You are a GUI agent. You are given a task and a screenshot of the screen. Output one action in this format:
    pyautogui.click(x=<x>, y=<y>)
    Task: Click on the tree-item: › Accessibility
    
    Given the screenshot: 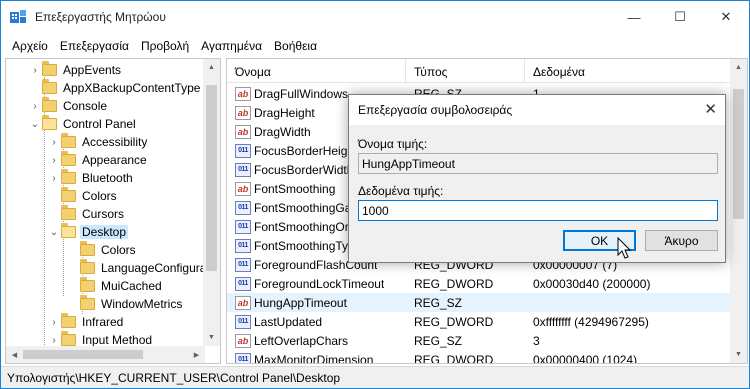 What is the action you would take?
    pyautogui.click(x=98, y=142)
    